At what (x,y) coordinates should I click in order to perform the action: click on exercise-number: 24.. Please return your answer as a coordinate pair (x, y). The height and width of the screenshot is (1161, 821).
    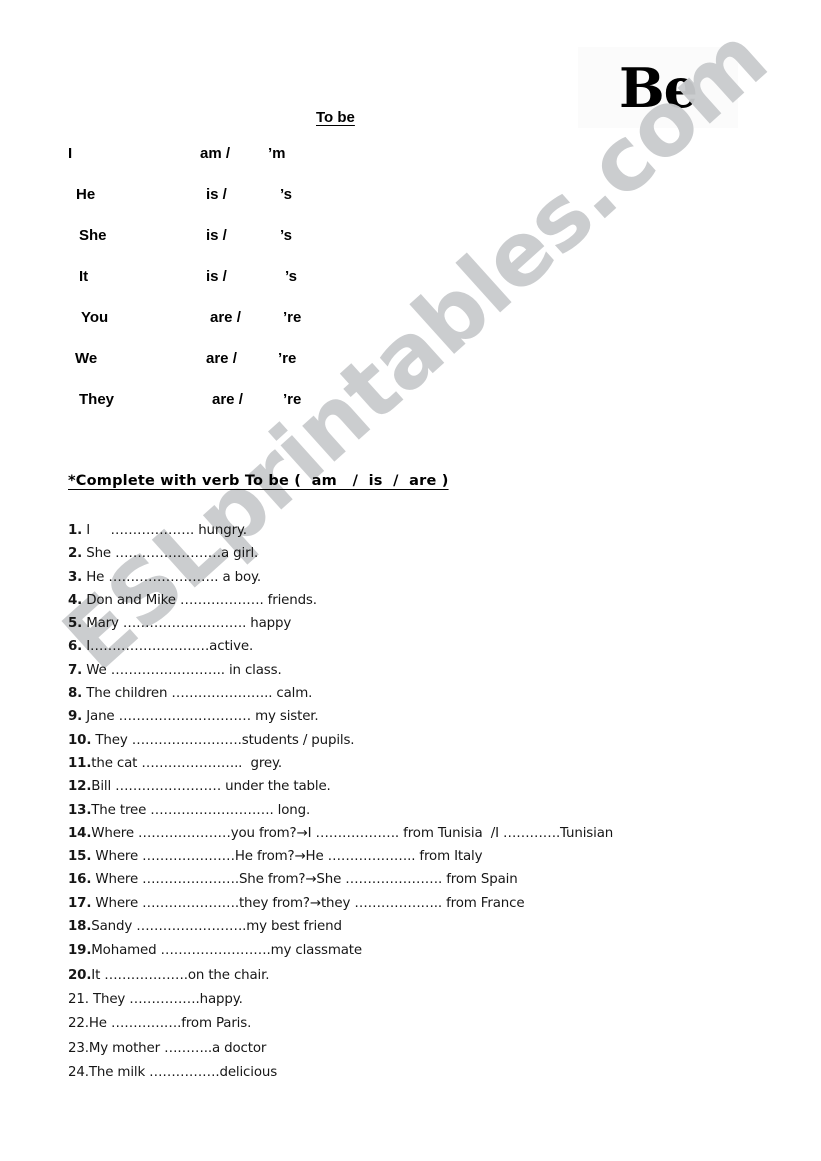
    Looking at the image, I should click on (78, 1072).